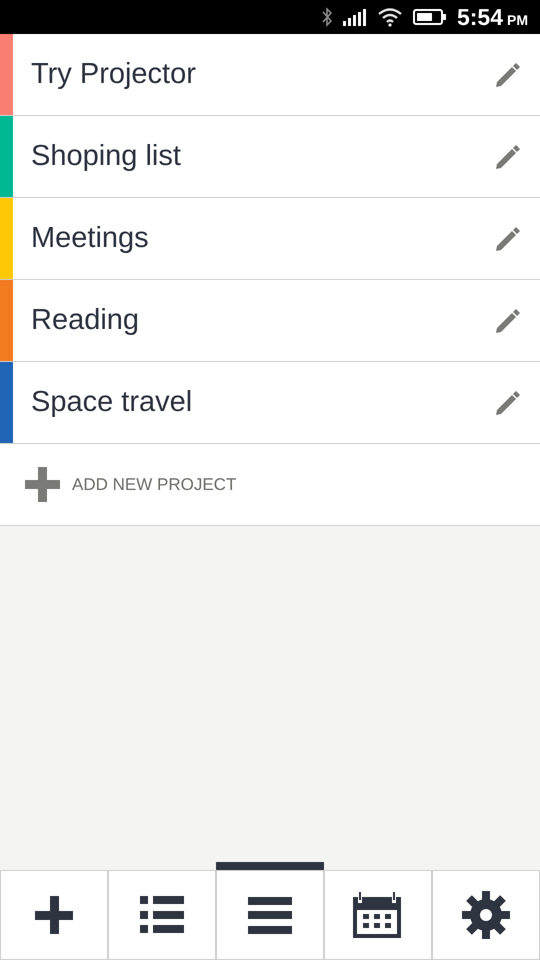 The image size is (540, 960). I want to click on menu-icon, so click(270, 915).